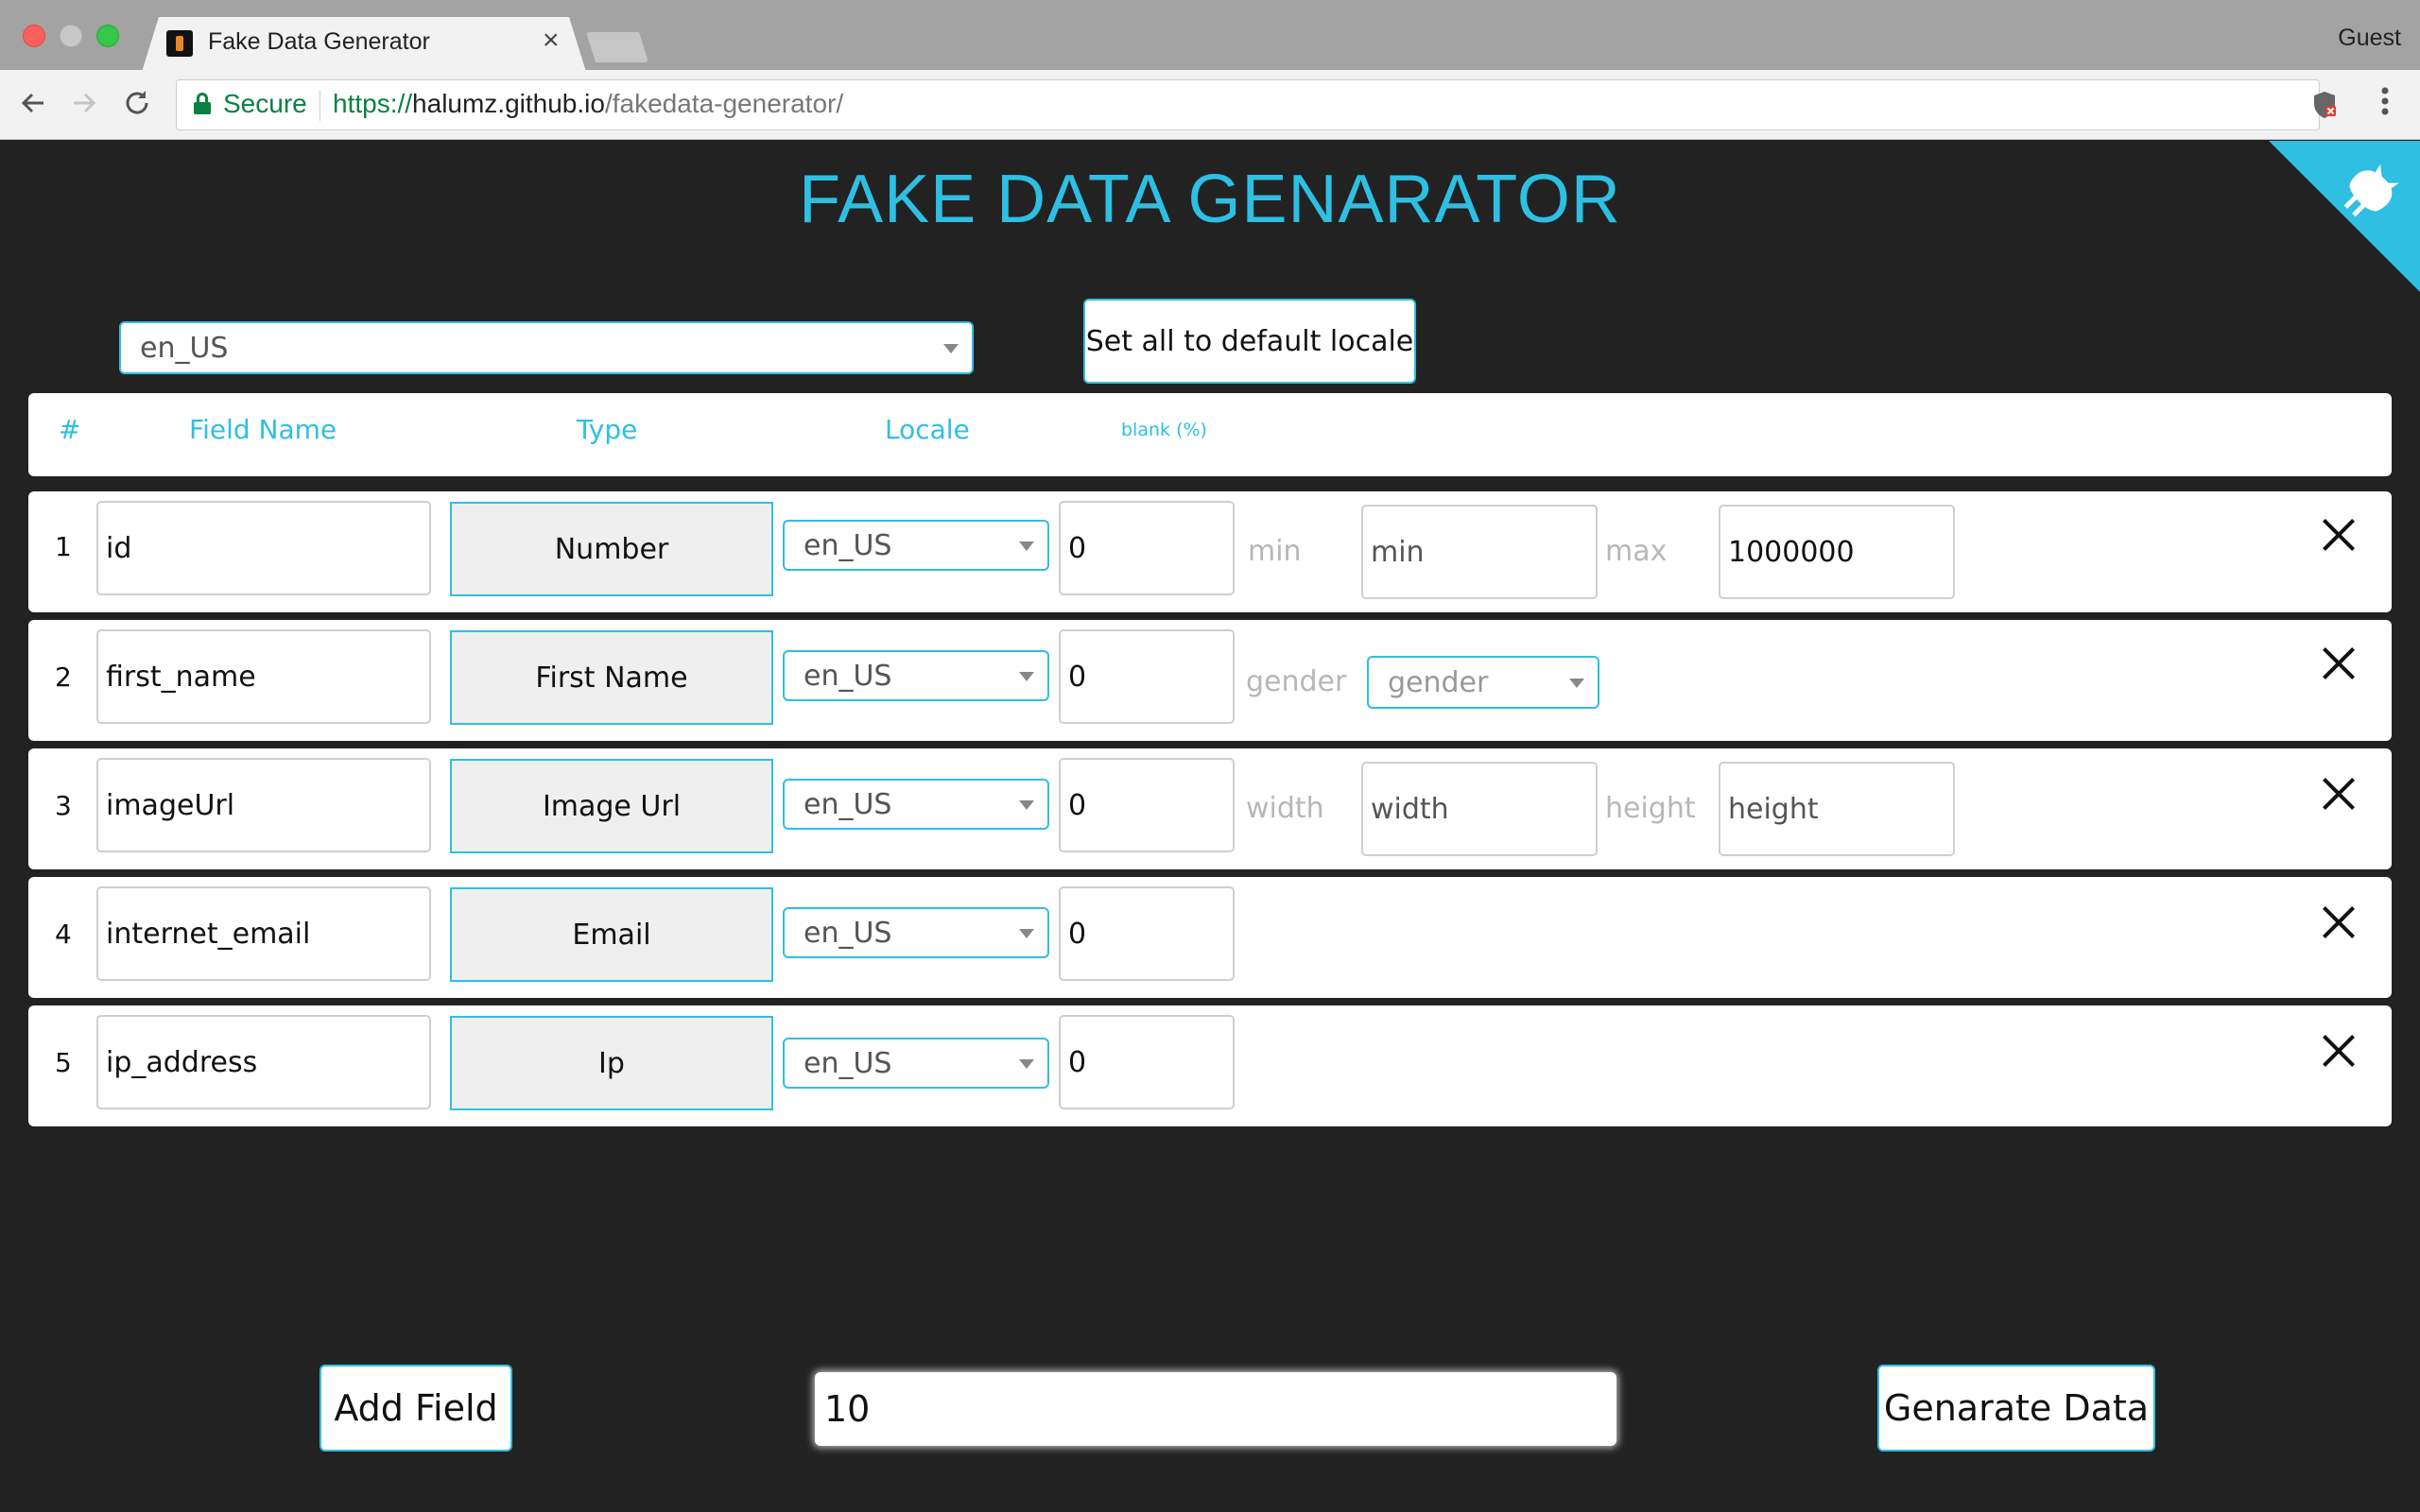  I want to click on window-close-button, so click(34, 36).